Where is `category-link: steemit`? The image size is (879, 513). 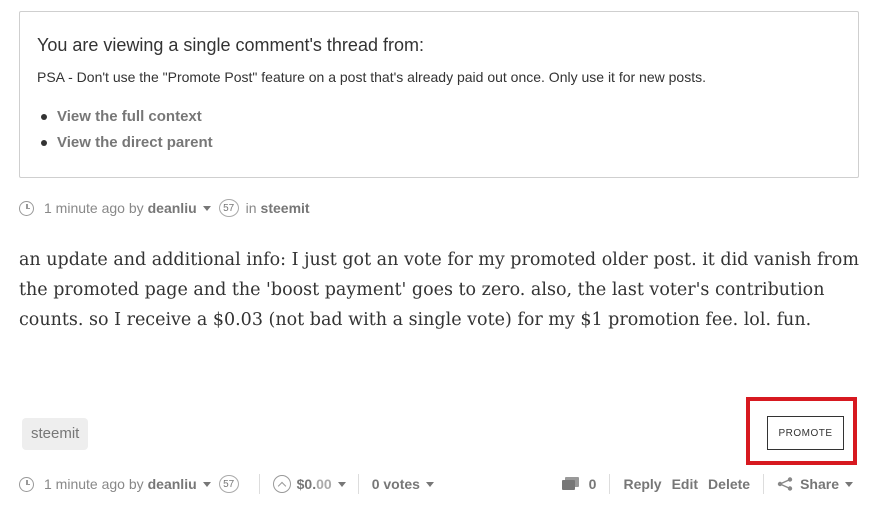
category-link: steemit is located at coordinates (285, 208).